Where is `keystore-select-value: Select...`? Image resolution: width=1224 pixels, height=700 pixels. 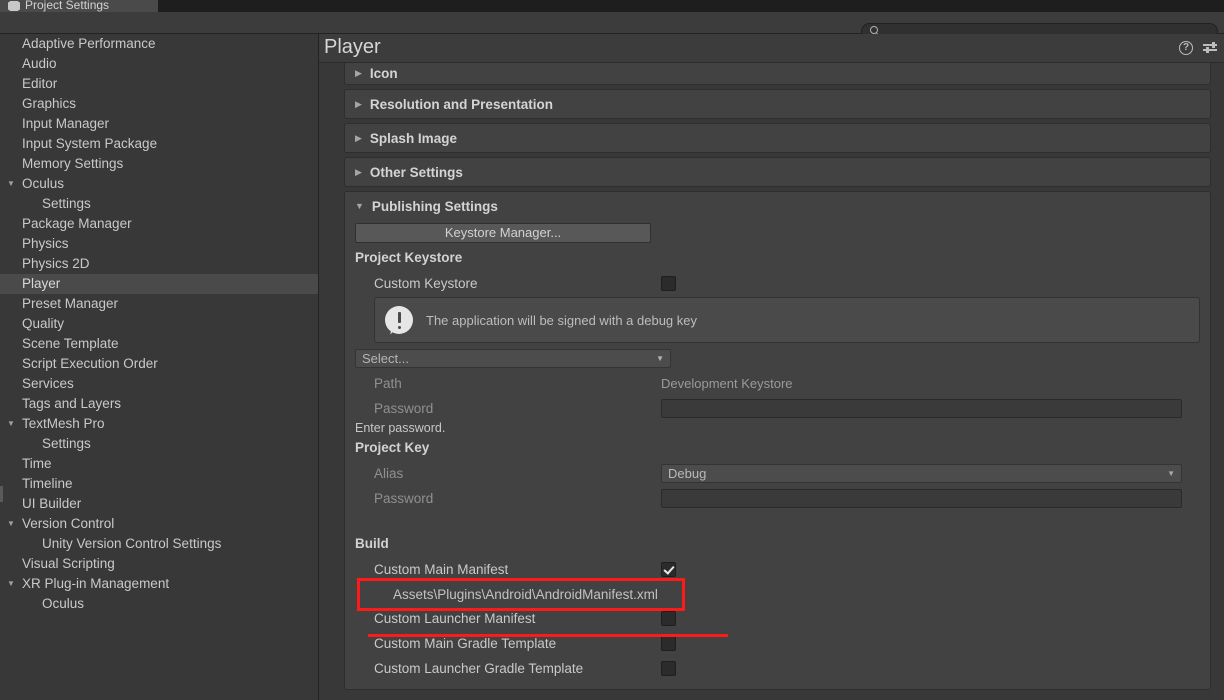 keystore-select-value: Select... is located at coordinates (385, 358).